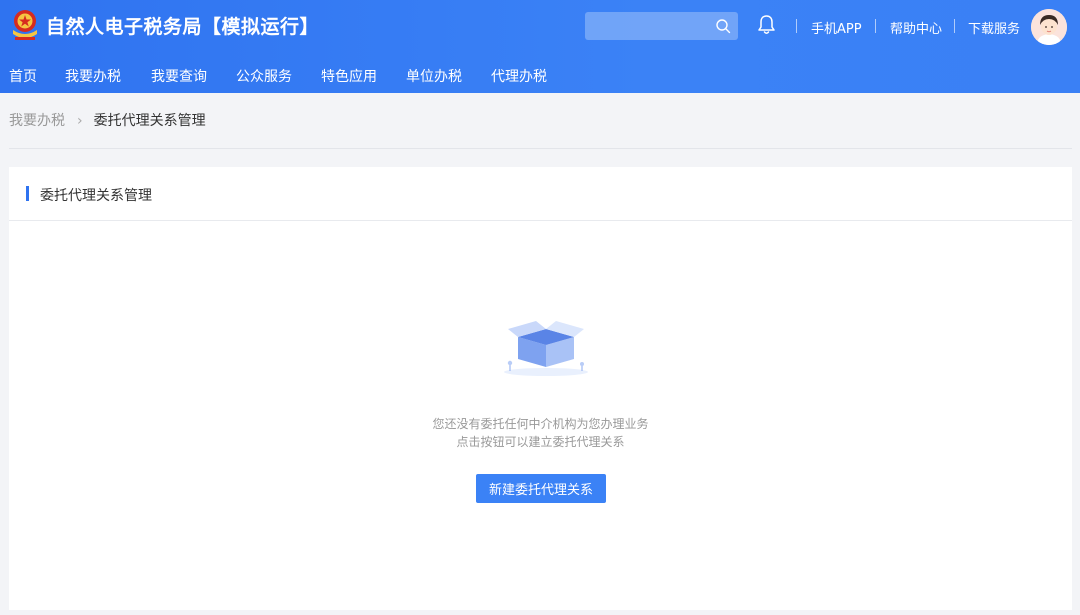 The width and height of the screenshot is (1080, 615). What do you see at coordinates (37, 121) in the screenshot?
I see `breadcrumb-parent: 我要办税` at bounding box center [37, 121].